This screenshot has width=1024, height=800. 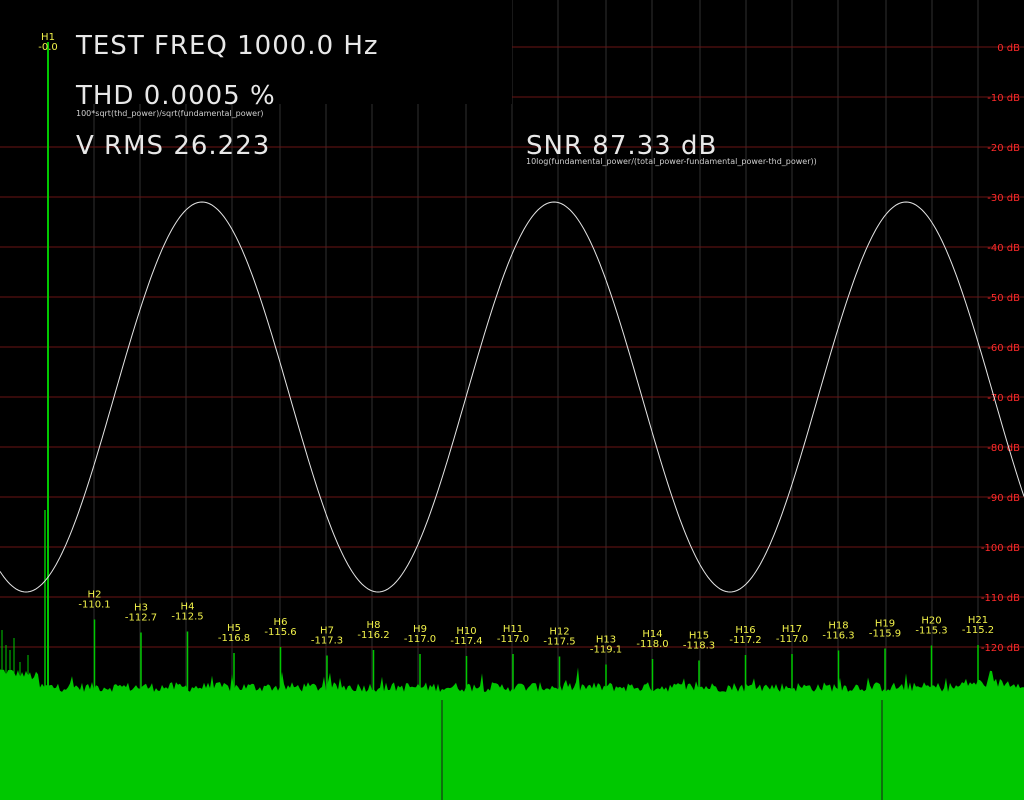 I want to click on db-axis-label: -40 dB, so click(x=1003, y=248).